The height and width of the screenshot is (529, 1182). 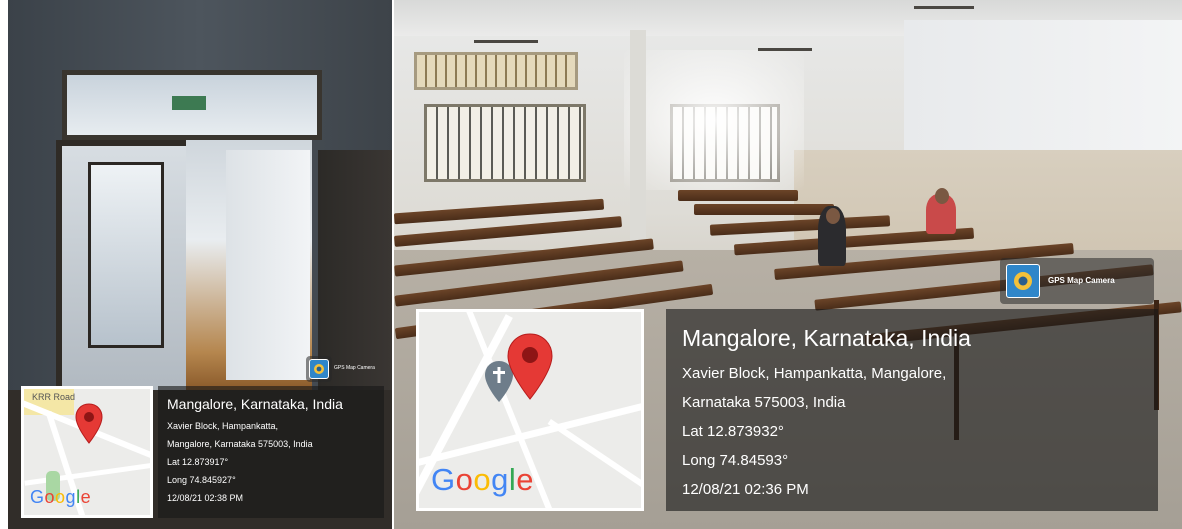 I want to click on app-badge: GPS Map Camera, so click(x=1077, y=281).